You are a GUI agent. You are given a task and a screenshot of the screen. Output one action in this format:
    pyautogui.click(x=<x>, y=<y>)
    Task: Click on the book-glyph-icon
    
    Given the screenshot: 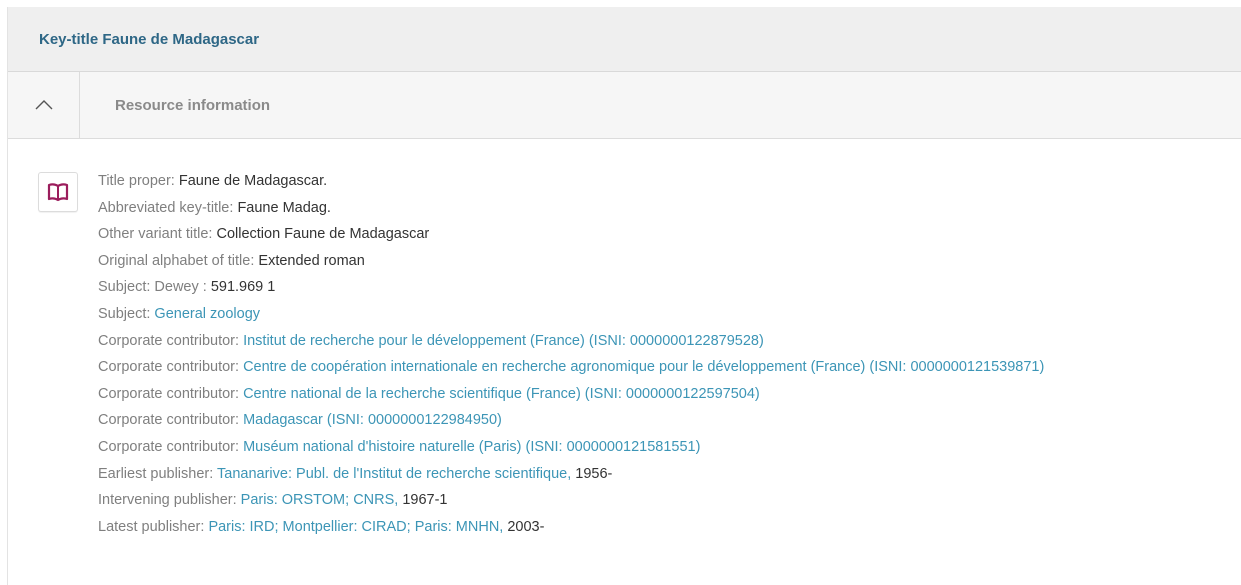 What is the action you would take?
    pyautogui.click(x=58, y=192)
    